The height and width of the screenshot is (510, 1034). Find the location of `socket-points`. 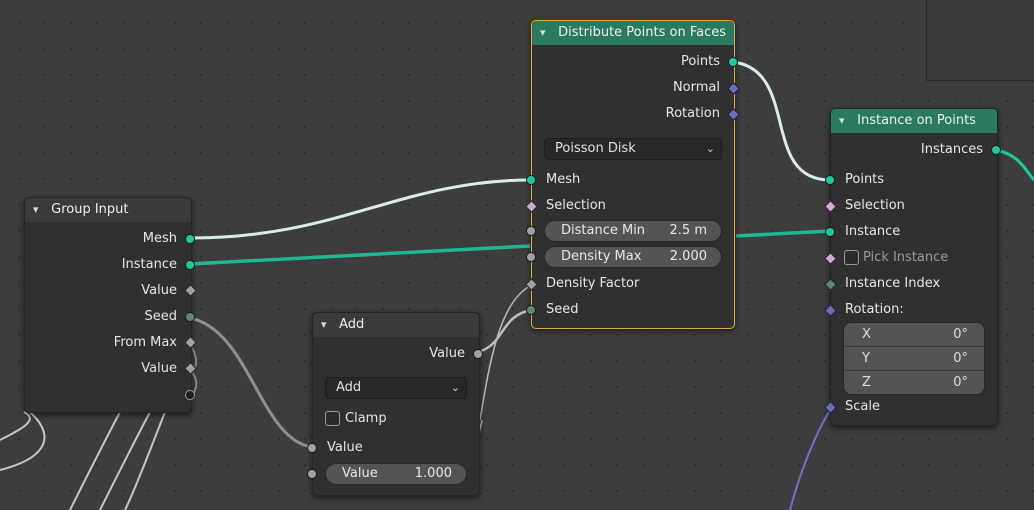

socket-points is located at coordinates (733, 62).